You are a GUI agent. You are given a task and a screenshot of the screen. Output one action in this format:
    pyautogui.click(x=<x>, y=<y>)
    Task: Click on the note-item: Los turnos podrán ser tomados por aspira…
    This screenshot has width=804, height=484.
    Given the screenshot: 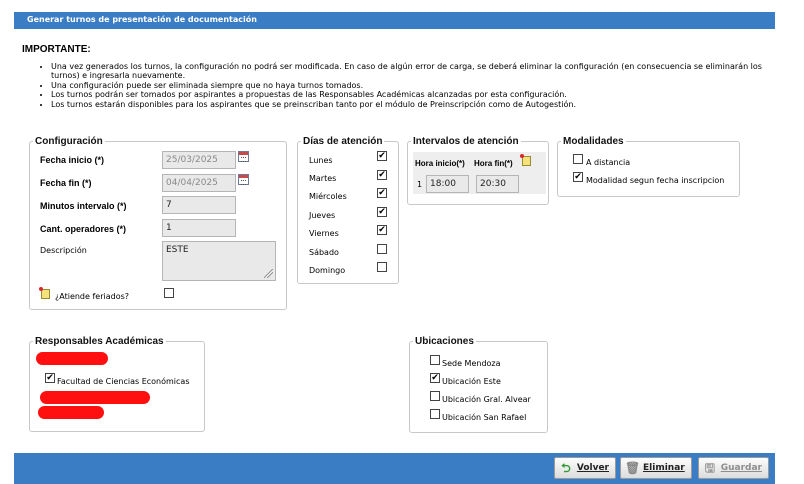 What is the action you would take?
    pyautogui.click(x=411, y=94)
    